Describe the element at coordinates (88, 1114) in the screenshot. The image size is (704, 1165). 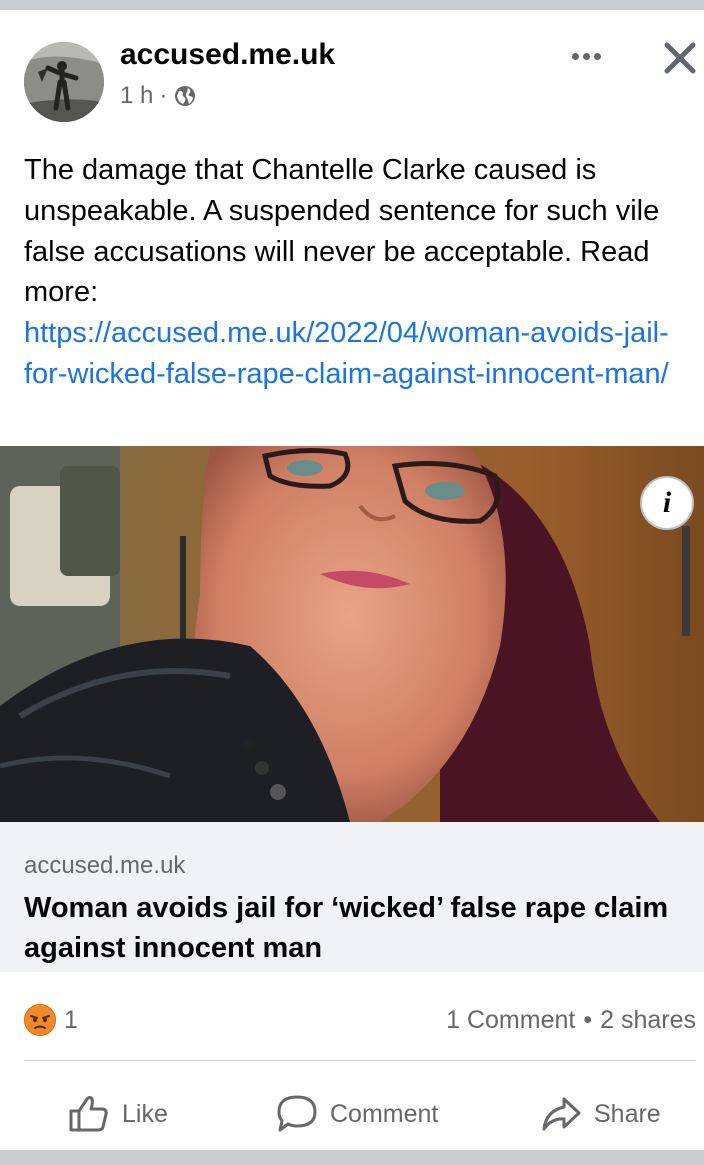
I see `thumbs-up-icon` at that location.